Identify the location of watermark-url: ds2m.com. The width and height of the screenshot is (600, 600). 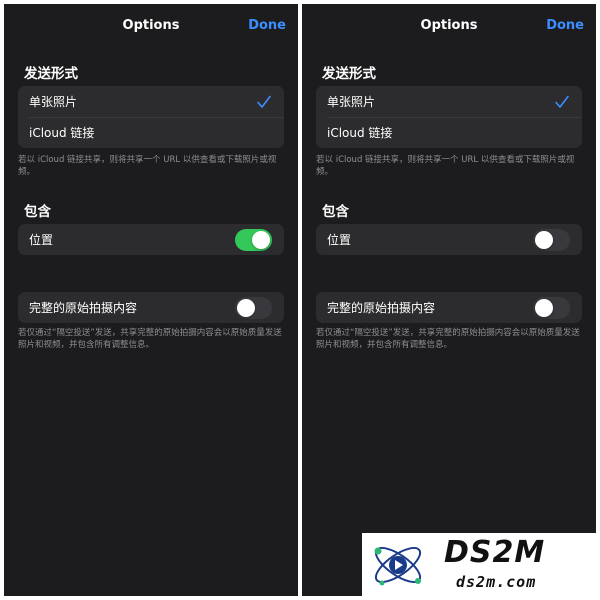
(496, 582).